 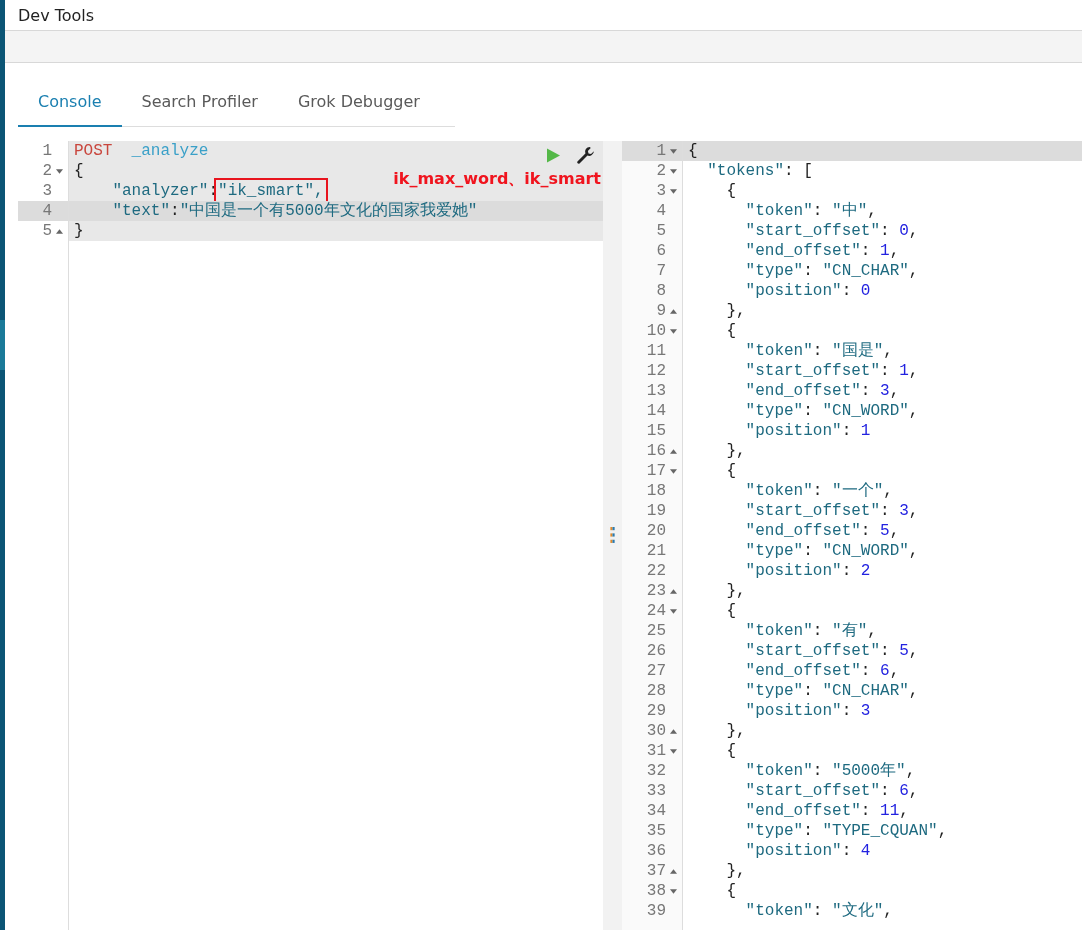 What do you see at coordinates (811, 211) in the screenshot?
I see `code-line: "token": "中",` at bounding box center [811, 211].